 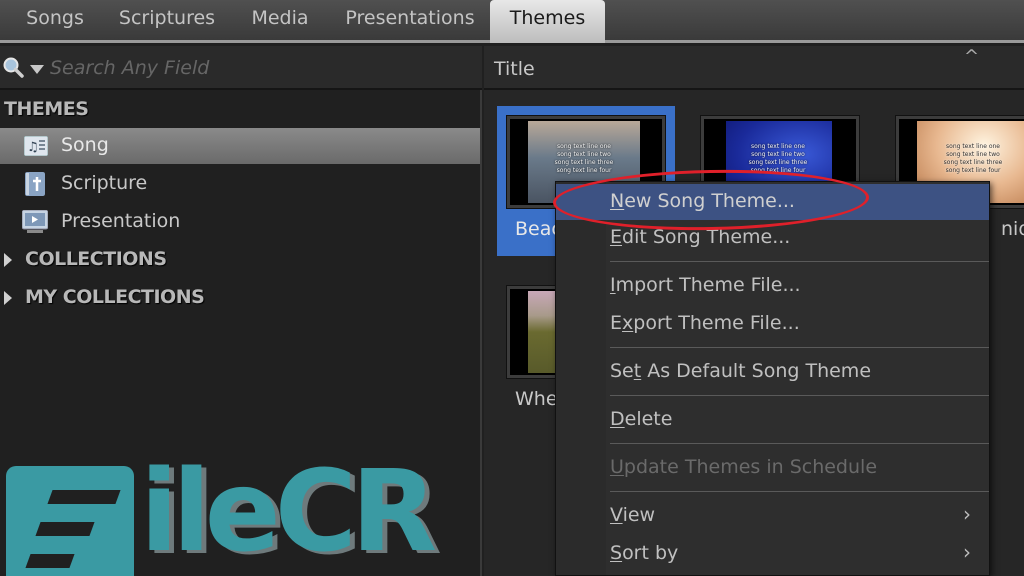 What do you see at coordinates (70, 521) in the screenshot?
I see `watermark-logo-icon` at bounding box center [70, 521].